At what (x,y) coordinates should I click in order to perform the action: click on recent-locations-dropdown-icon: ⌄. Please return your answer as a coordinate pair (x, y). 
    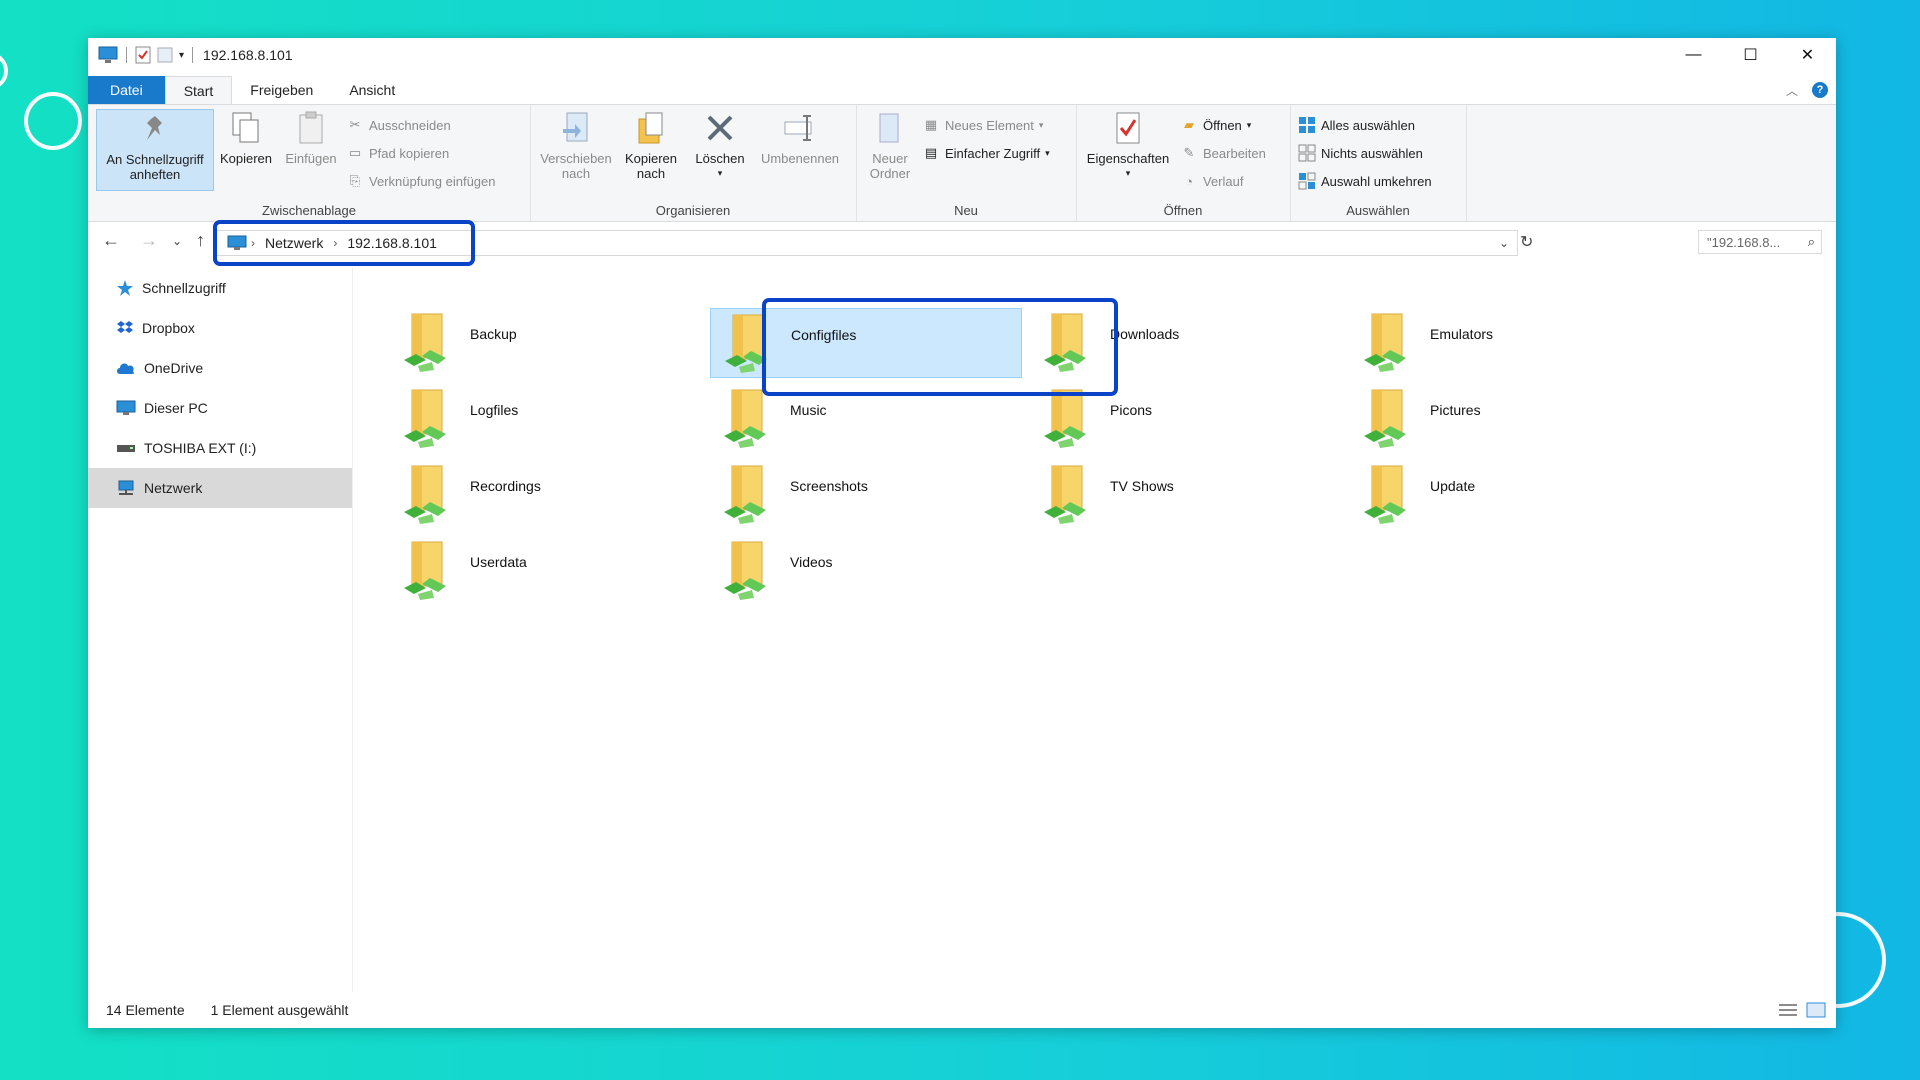
    Looking at the image, I should click on (177, 241).